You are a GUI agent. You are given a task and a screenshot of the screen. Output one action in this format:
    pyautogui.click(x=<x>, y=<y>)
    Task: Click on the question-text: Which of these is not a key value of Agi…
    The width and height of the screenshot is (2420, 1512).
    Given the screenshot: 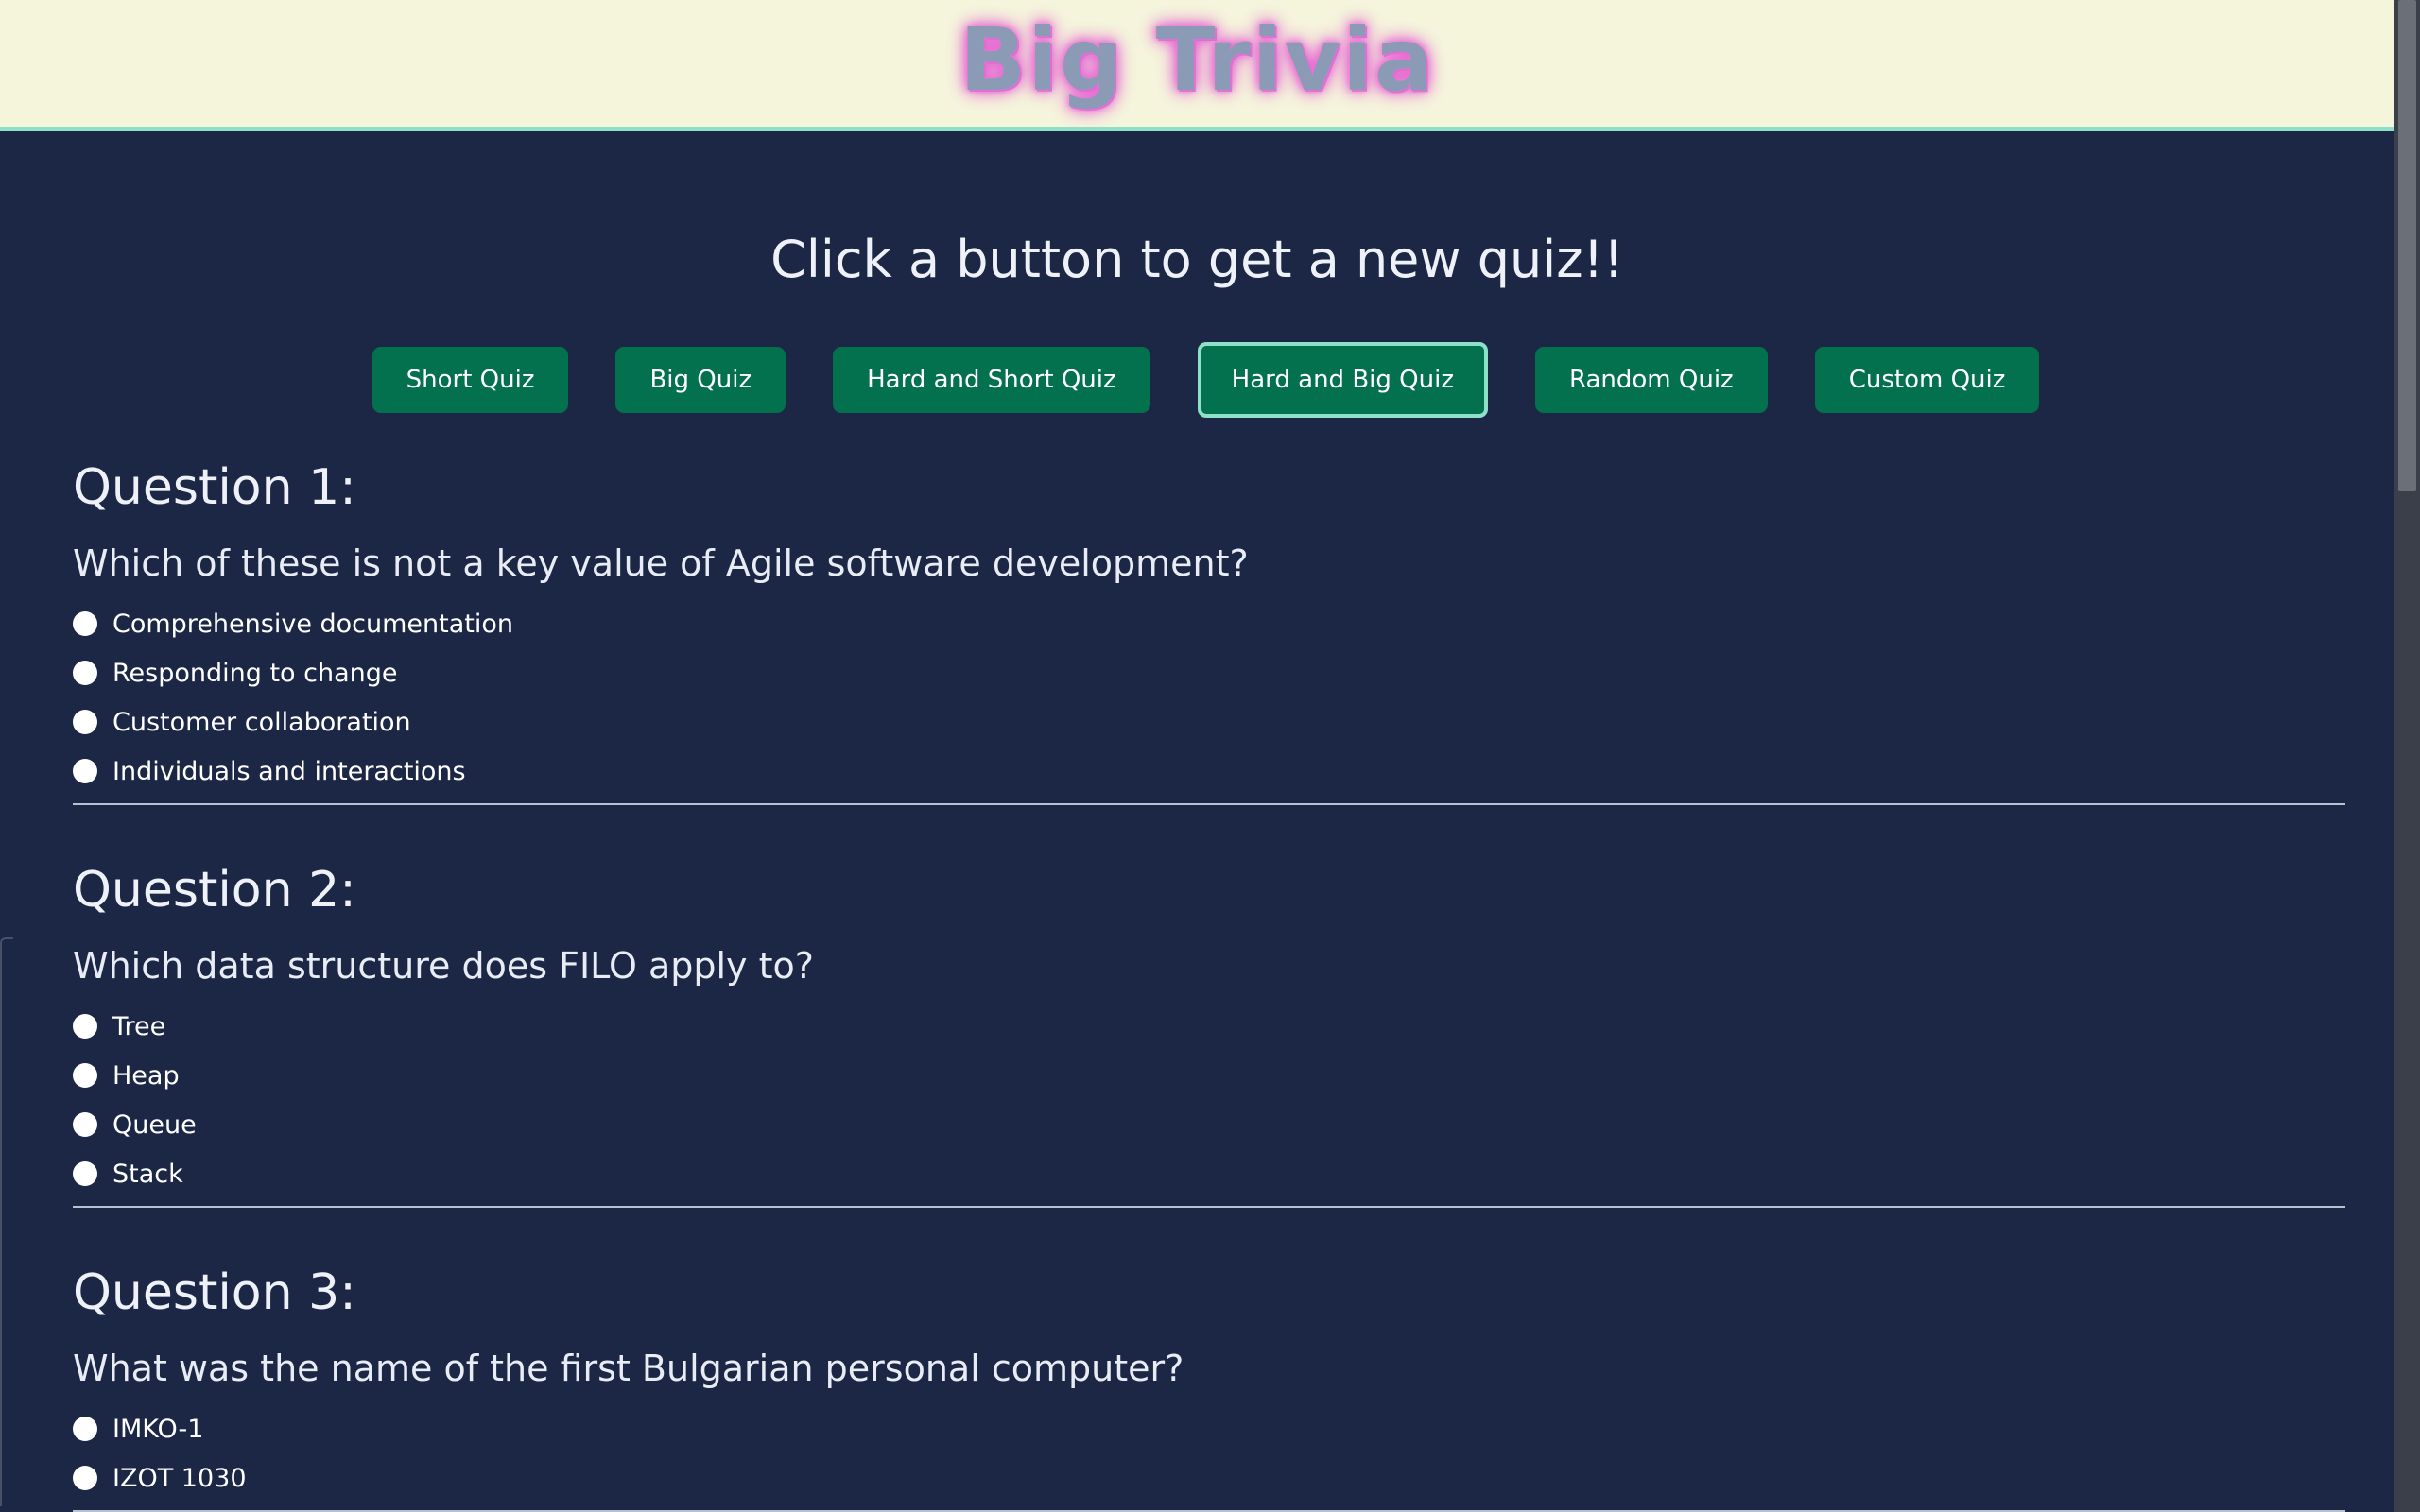 What is the action you would take?
    pyautogui.click(x=661, y=563)
    